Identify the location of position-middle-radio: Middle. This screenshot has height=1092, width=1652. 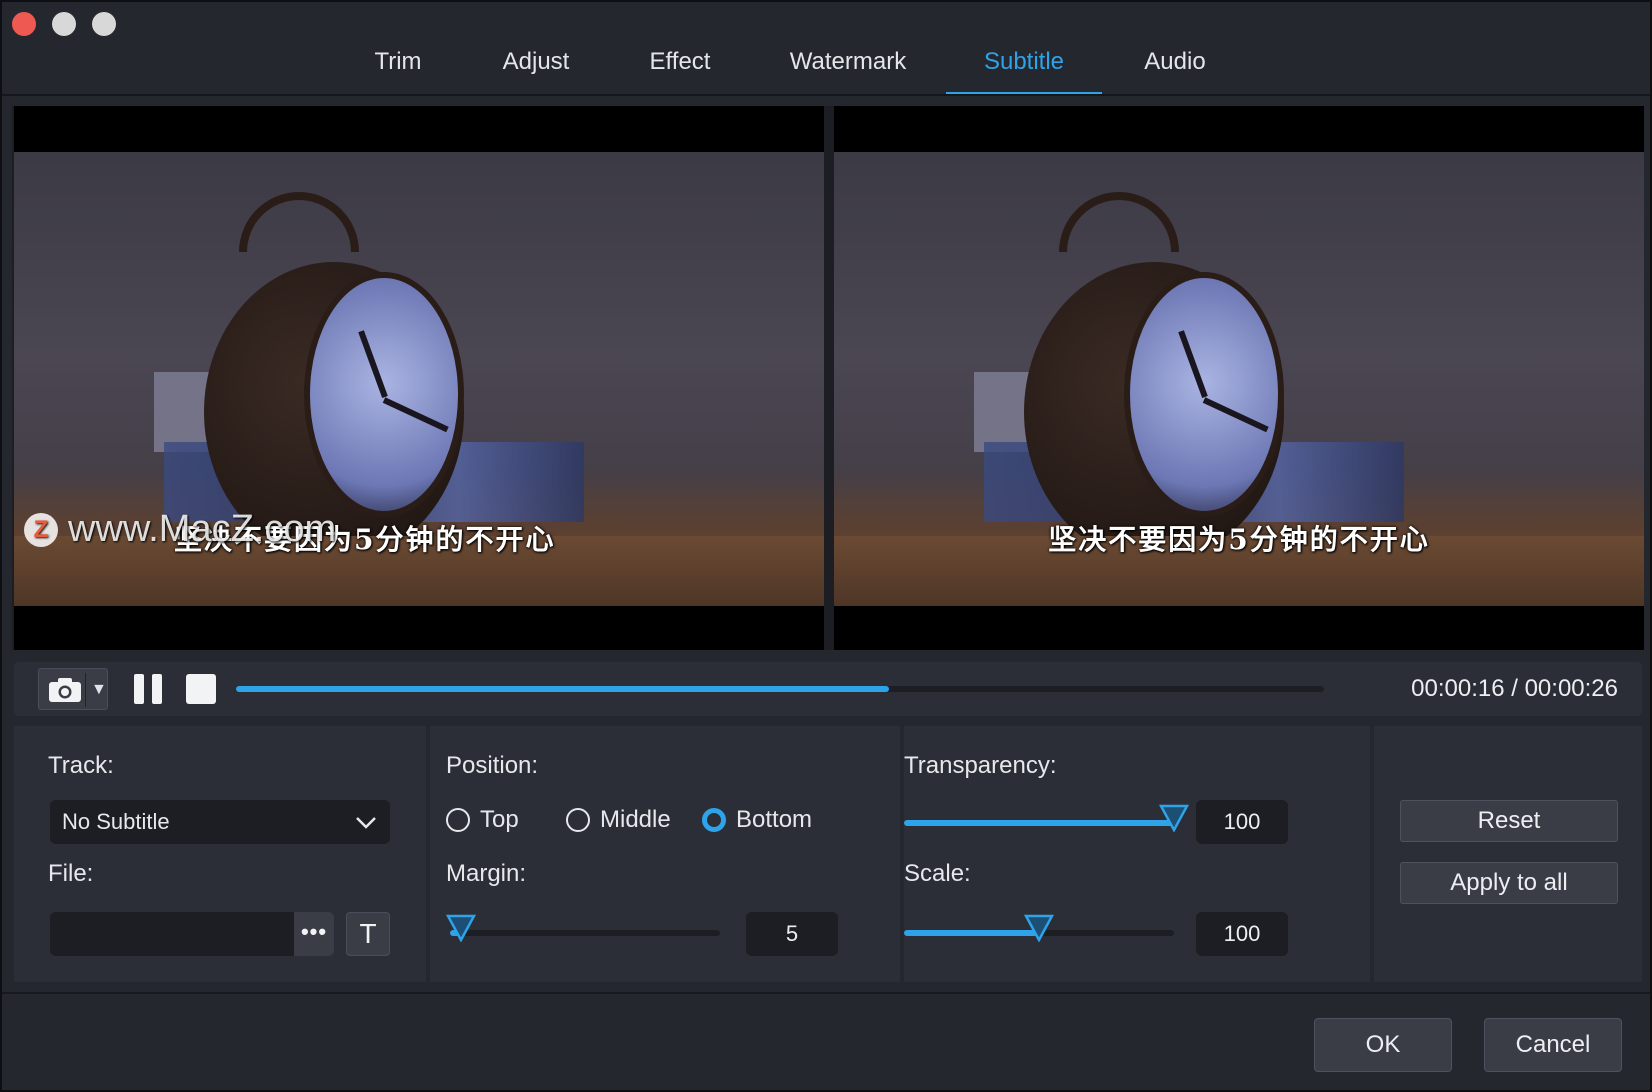
(618, 820).